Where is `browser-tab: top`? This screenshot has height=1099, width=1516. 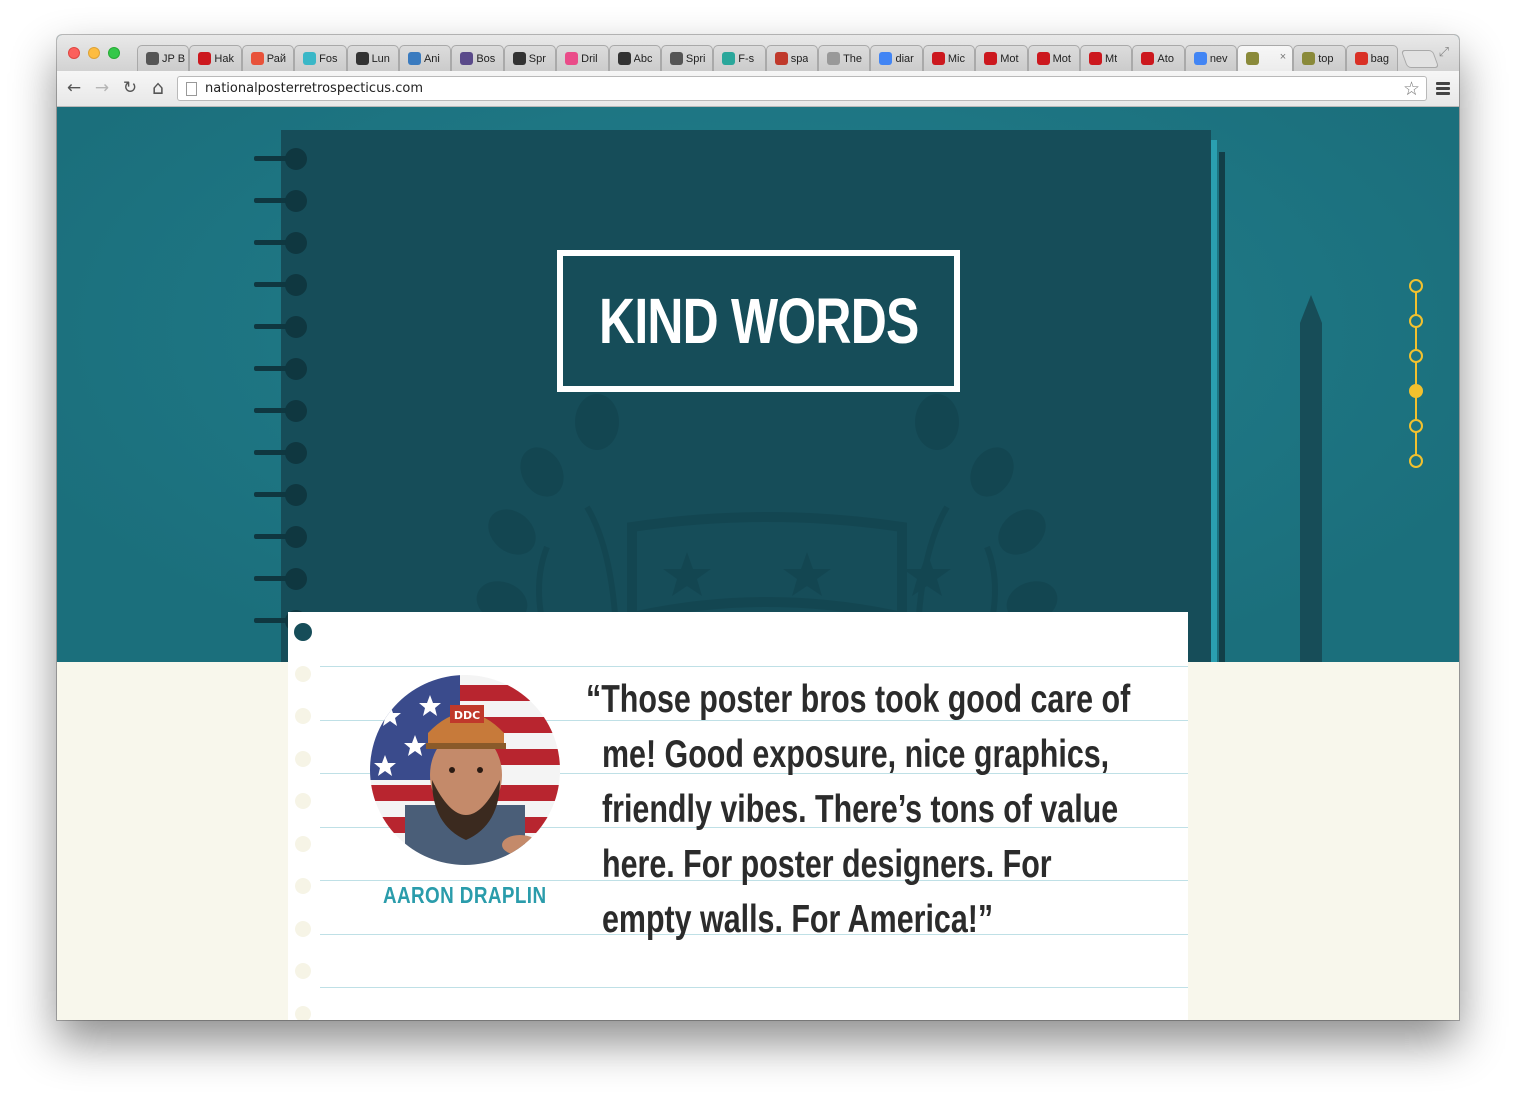 browser-tab: top is located at coordinates (1319, 58).